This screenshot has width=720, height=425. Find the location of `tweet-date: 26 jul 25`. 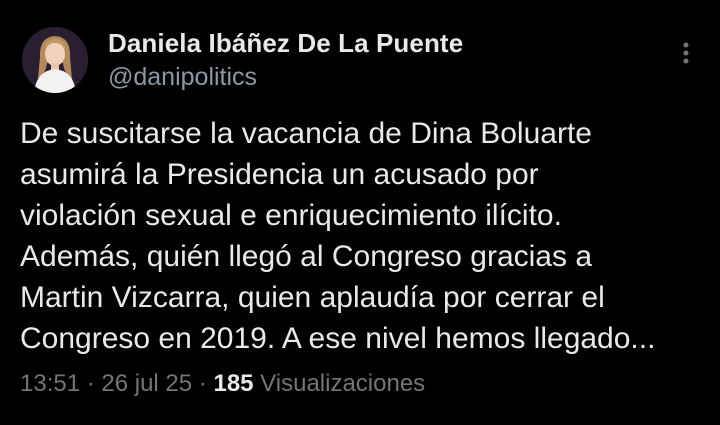

tweet-date: 26 jul 25 is located at coordinates (146, 383).